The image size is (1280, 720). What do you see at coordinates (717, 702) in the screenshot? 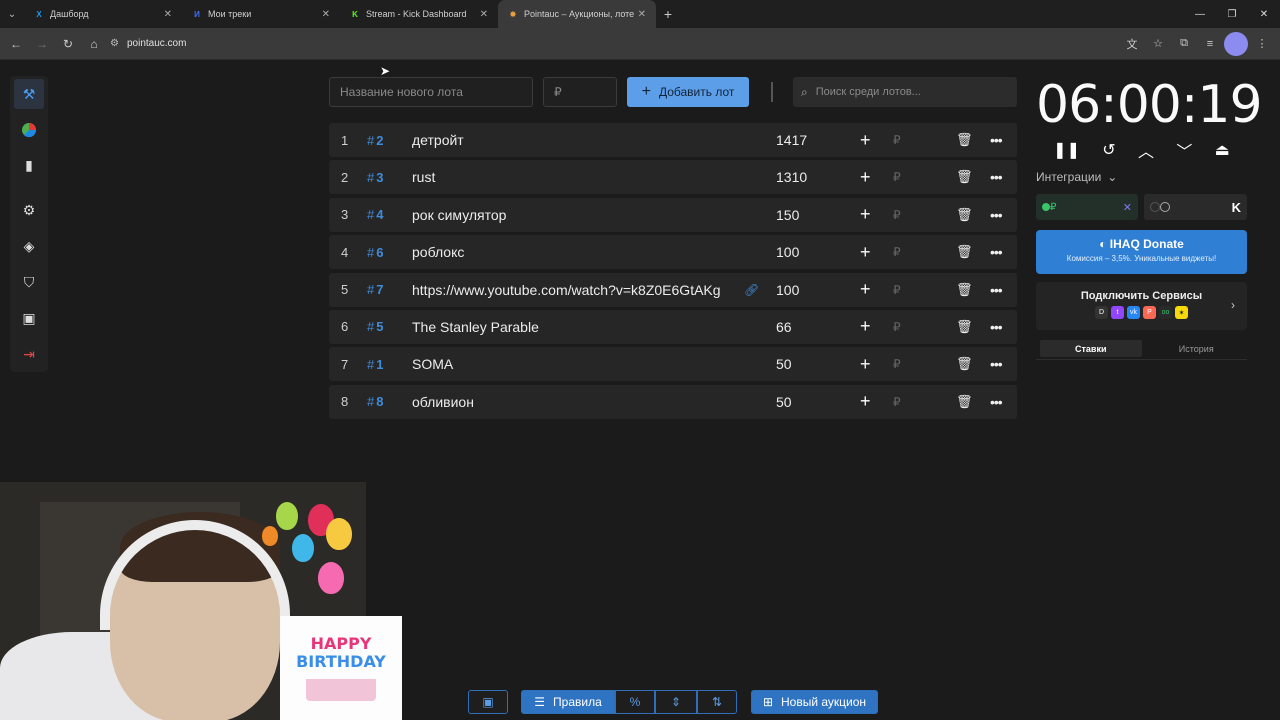
I see `sort-icon: ⇅` at bounding box center [717, 702].